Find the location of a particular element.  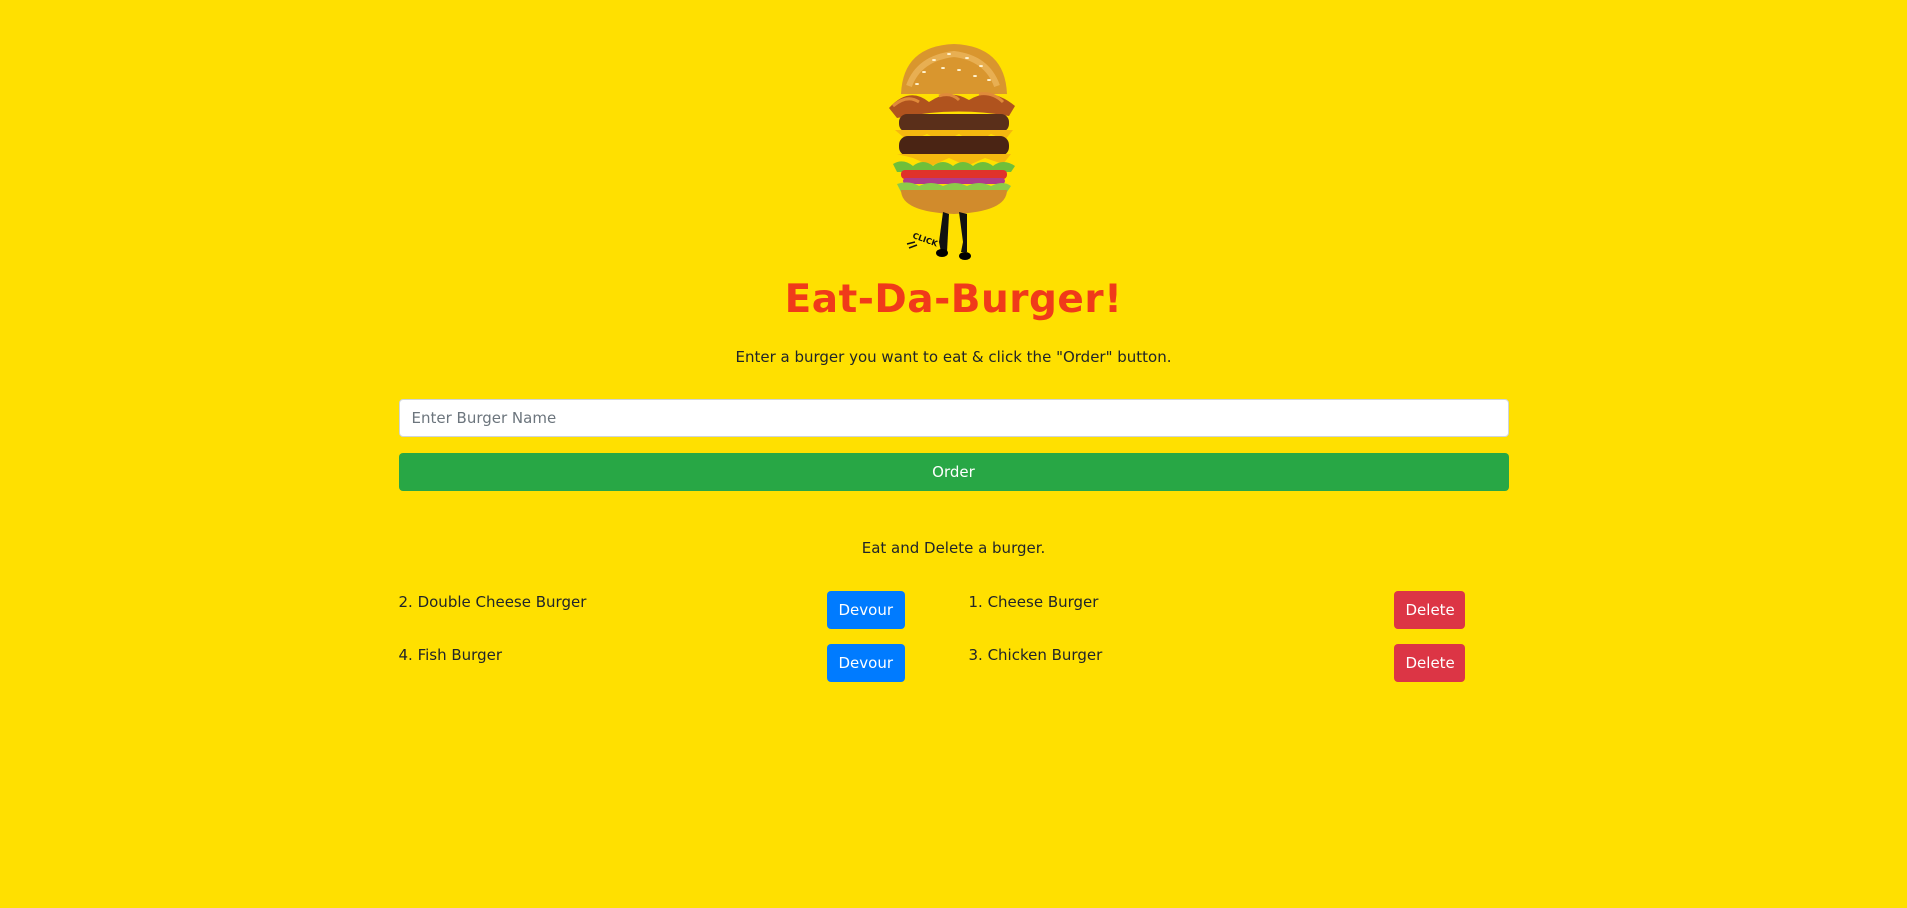

burger-label: 2. Double Cheese Burger is located at coordinates (492, 602).